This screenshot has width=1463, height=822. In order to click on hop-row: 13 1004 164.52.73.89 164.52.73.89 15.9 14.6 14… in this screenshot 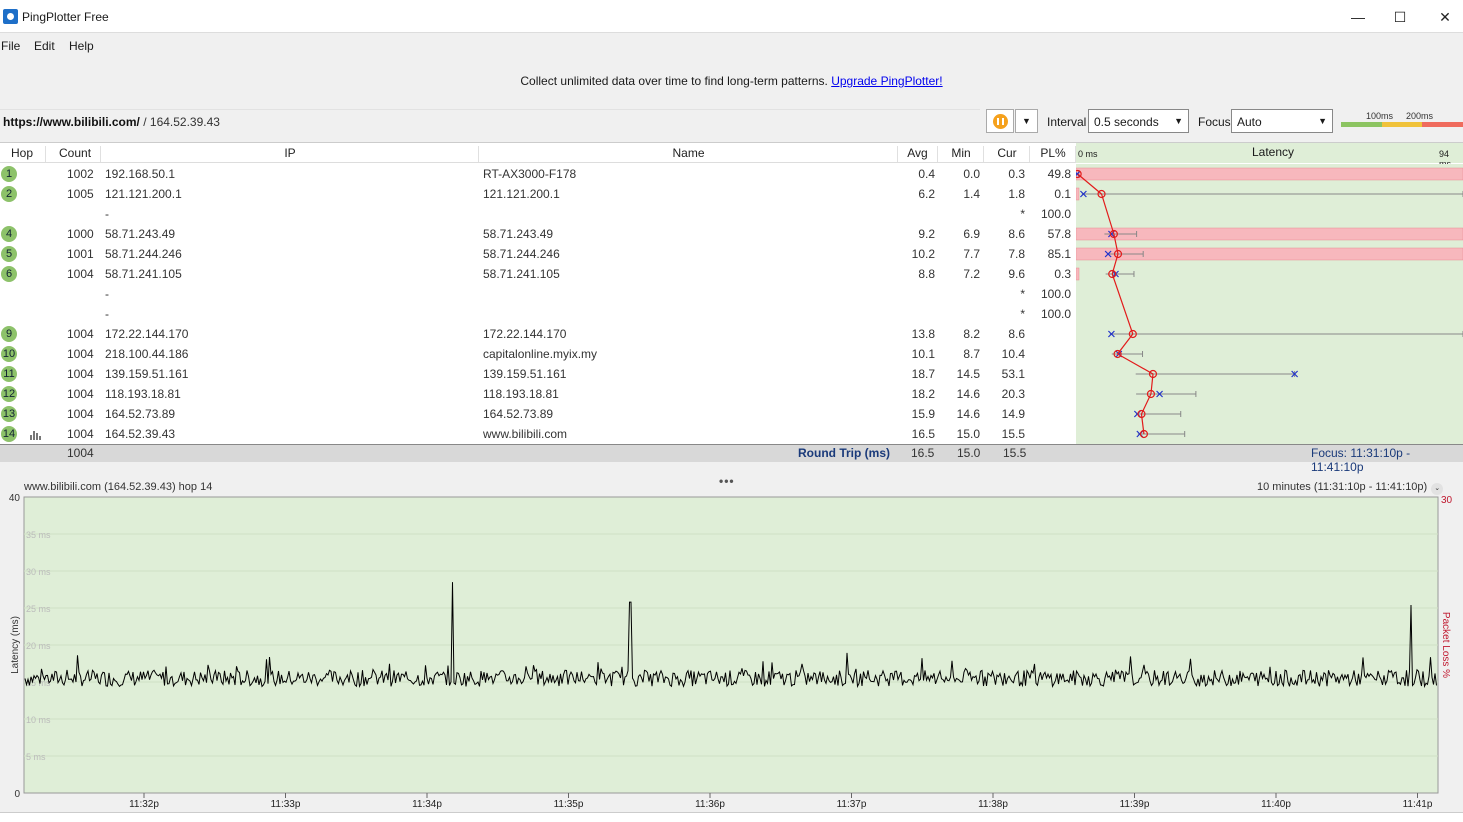, I will do `click(538, 414)`.